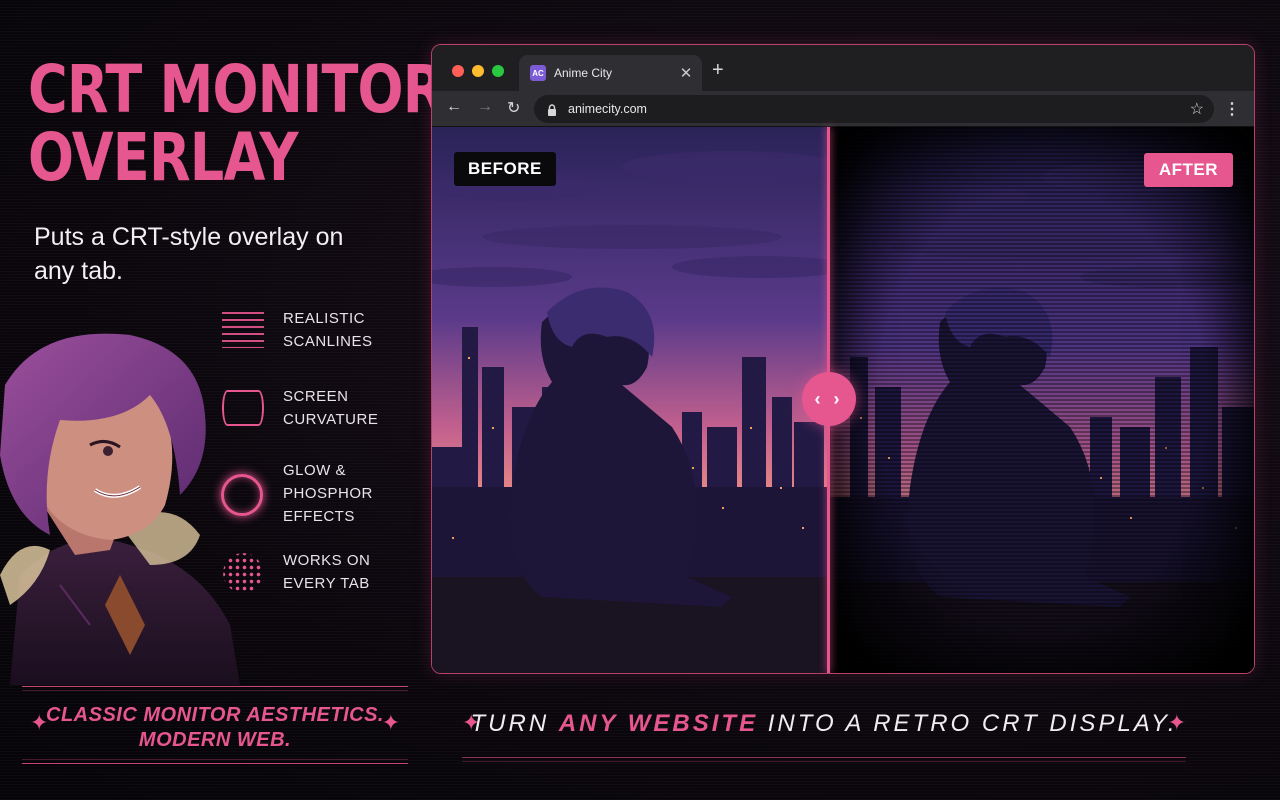  Describe the element at coordinates (478, 71) in the screenshot. I see `minimize-window-button` at that location.